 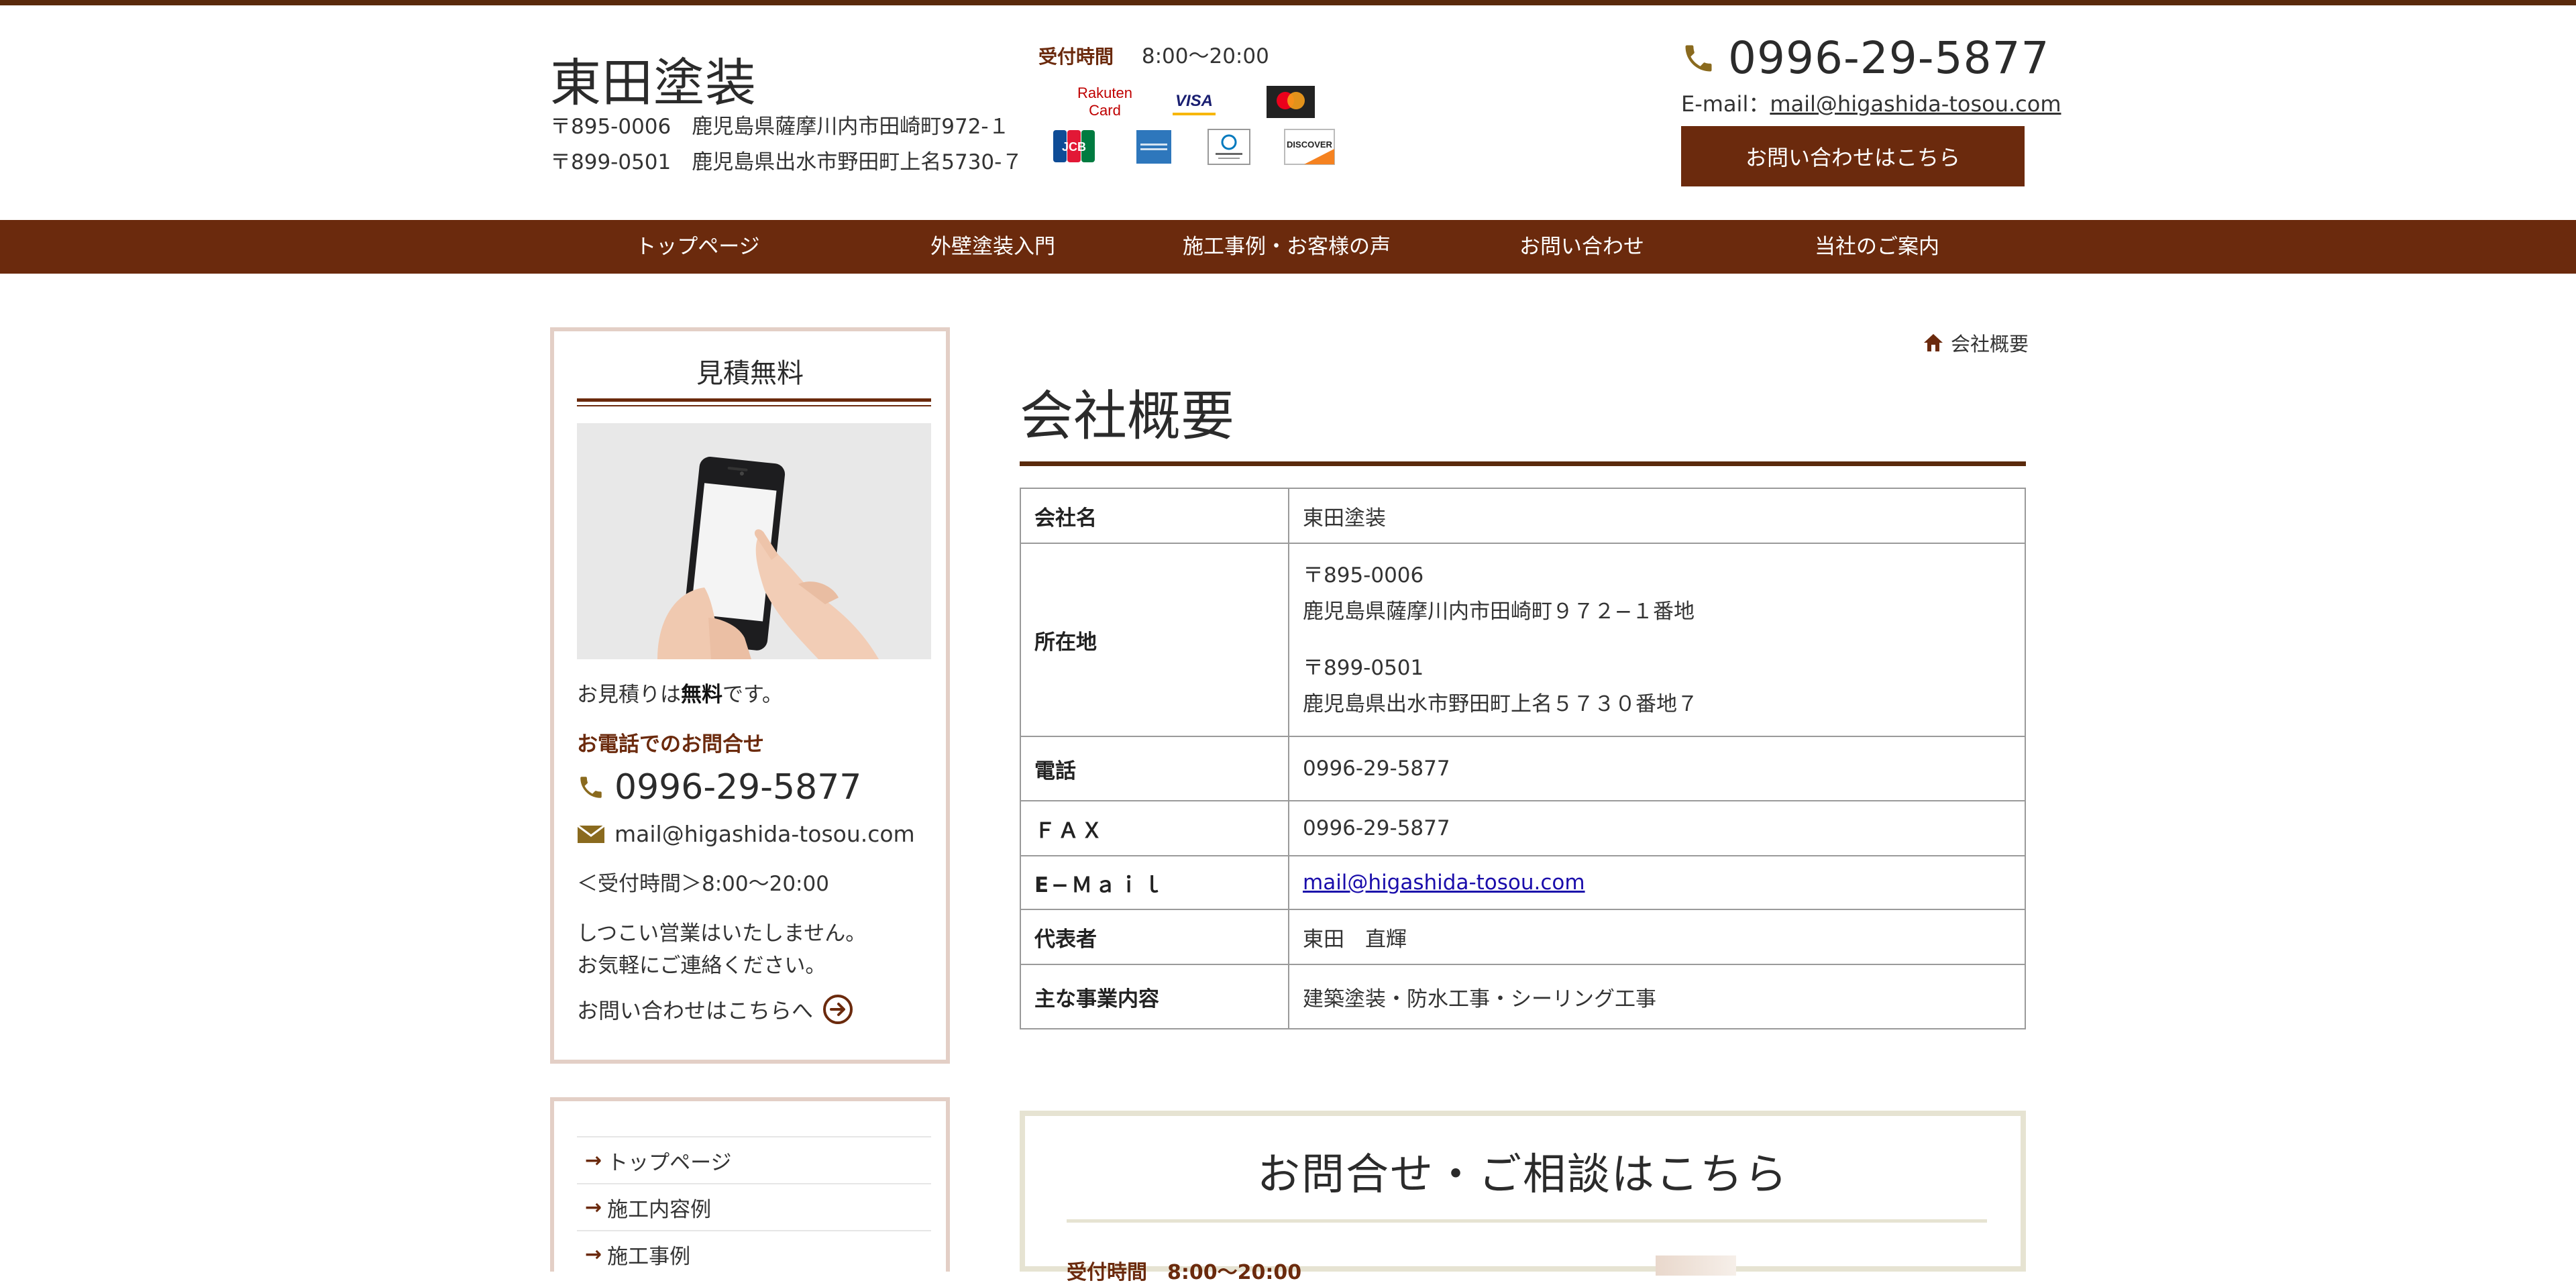 What do you see at coordinates (1657, 882) in the screenshot?
I see `row-value-email: mail@higashida-tosou.com` at bounding box center [1657, 882].